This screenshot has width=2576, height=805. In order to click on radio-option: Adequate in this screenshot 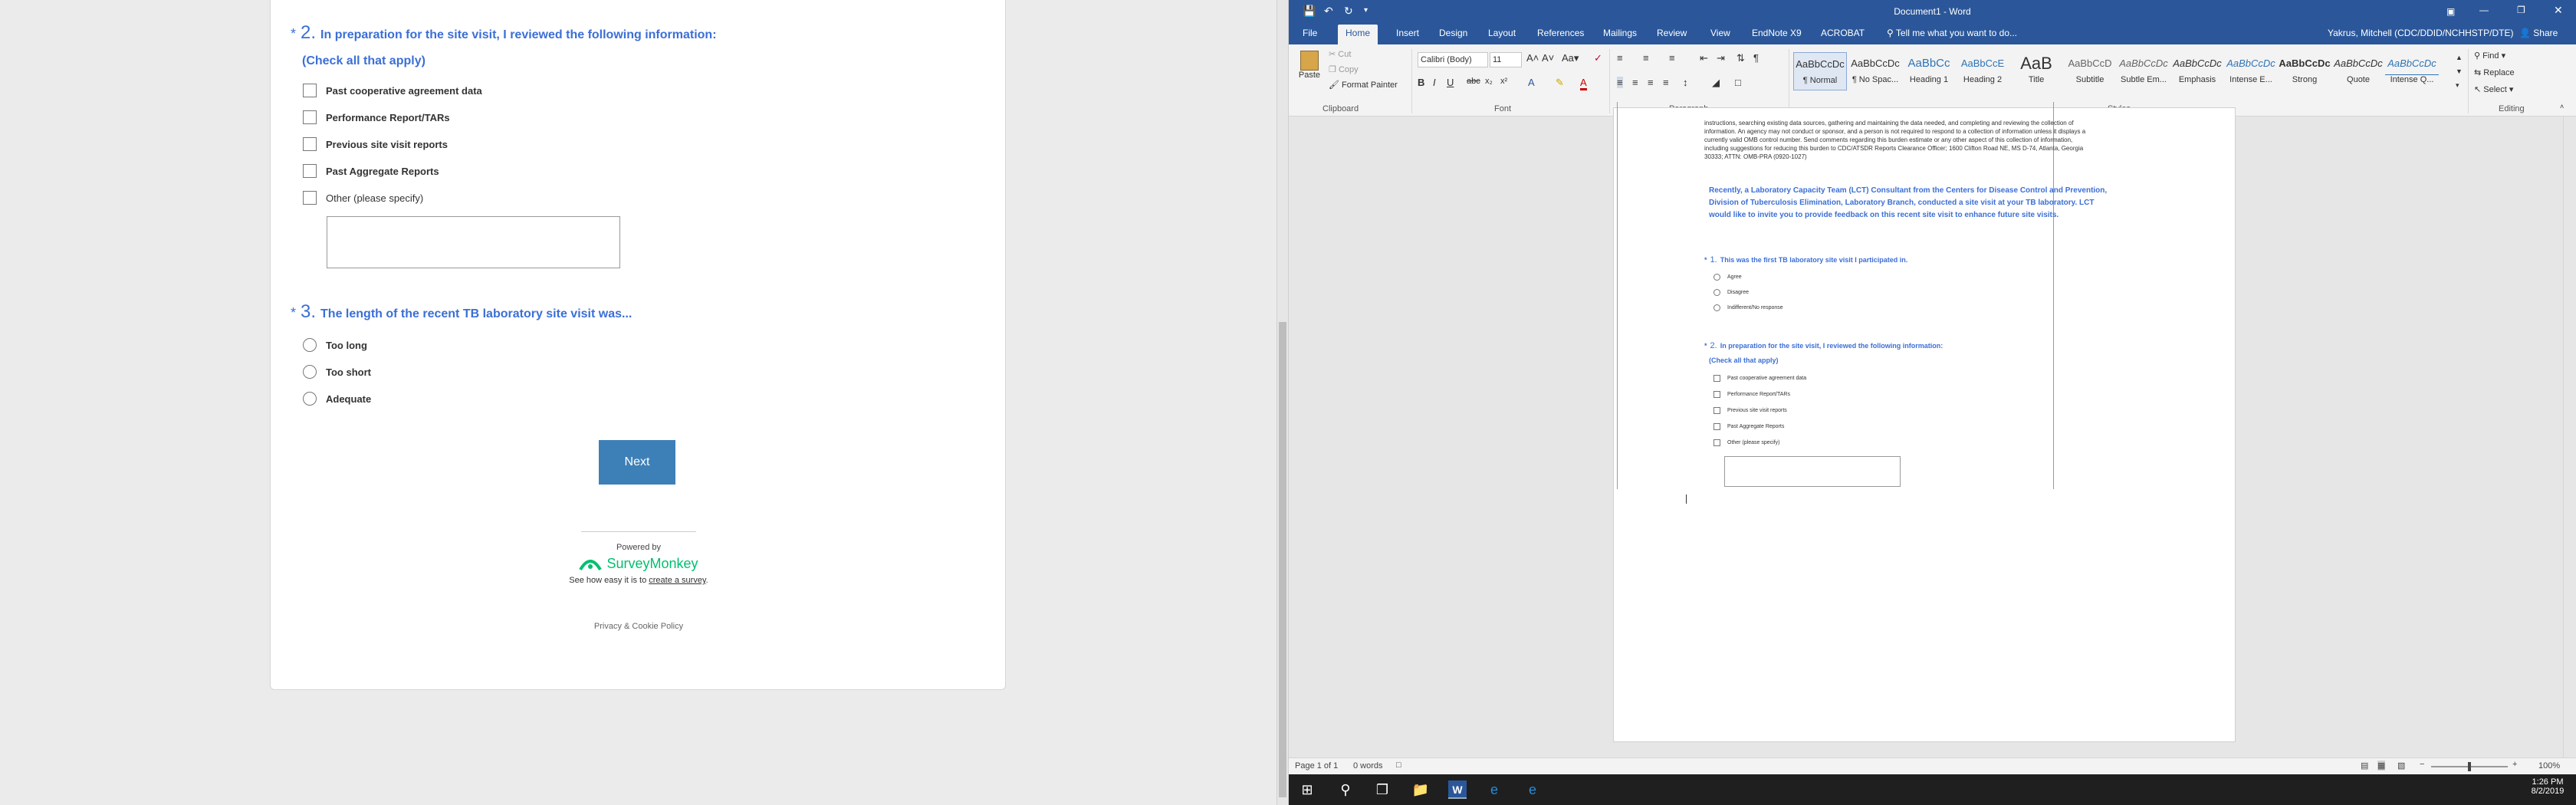, I will do `click(337, 398)`.